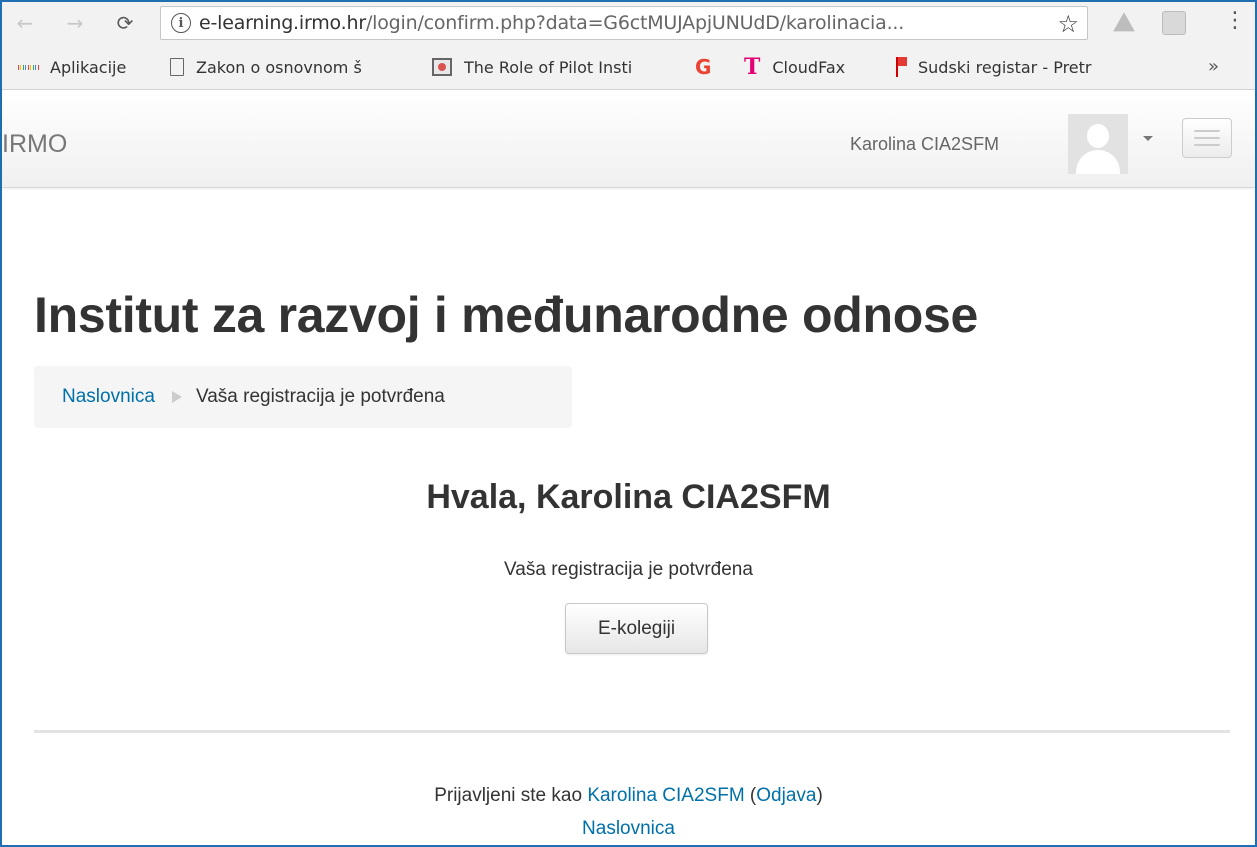 The width and height of the screenshot is (1257, 847). I want to click on more-vertical-icon: ⋮, so click(1235, 20).